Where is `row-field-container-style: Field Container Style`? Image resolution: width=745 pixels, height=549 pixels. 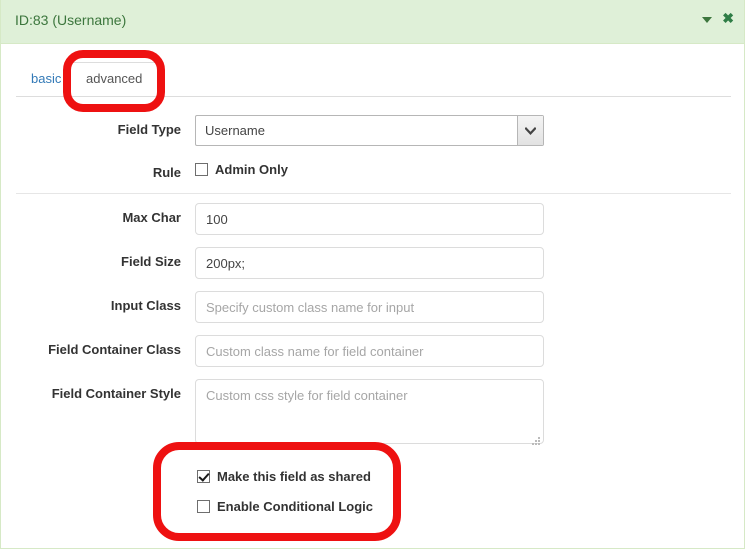
row-field-container-style: Field Container Style is located at coordinates (372, 414).